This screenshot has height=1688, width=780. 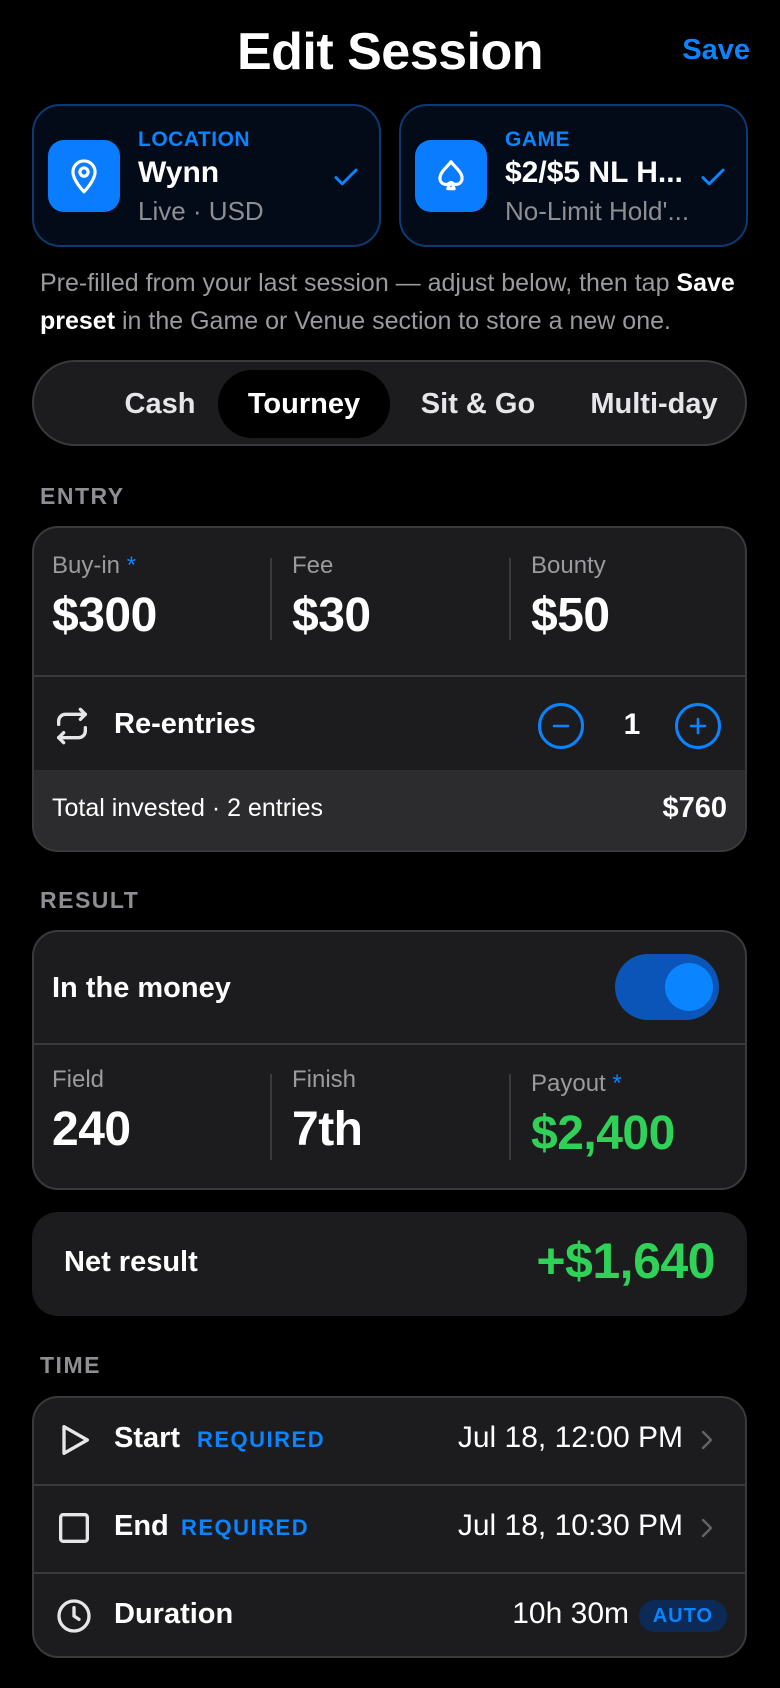 What do you see at coordinates (90, 900) in the screenshot?
I see `result-section-label: RESULT` at bounding box center [90, 900].